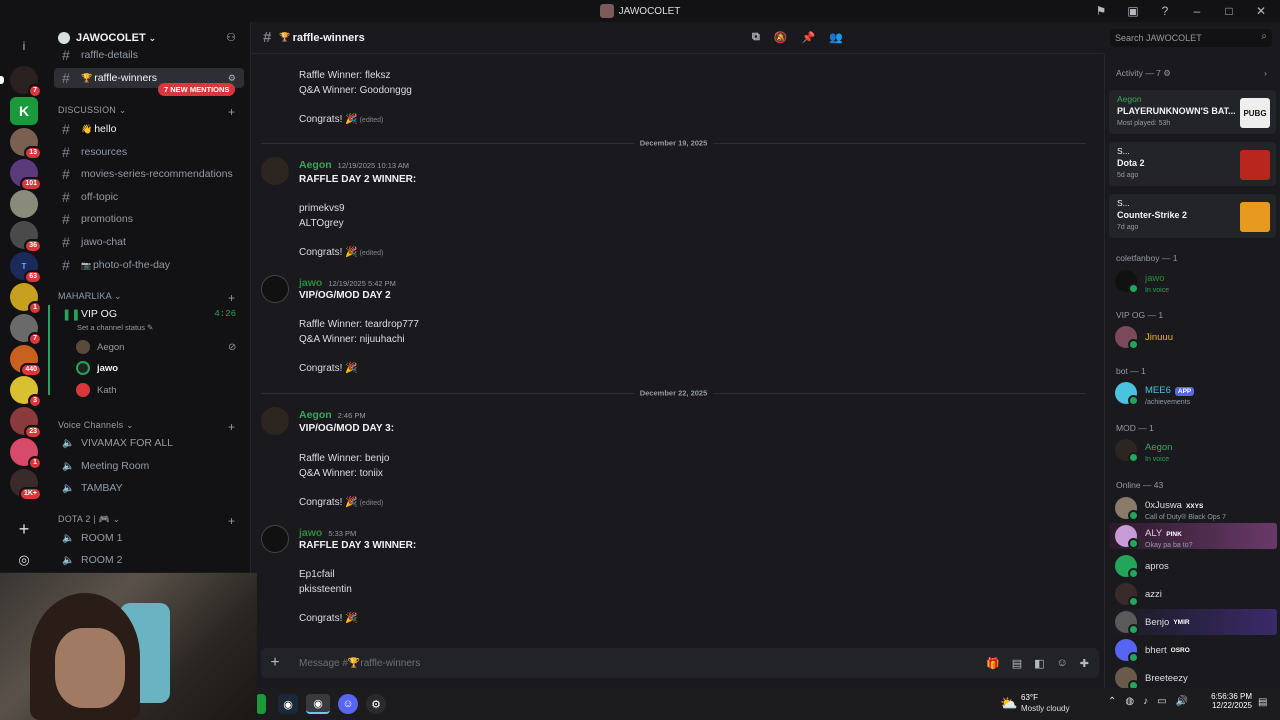 The image size is (1280, 720). Describe the element at coordinates (781, 37) in the screenshot. I see `notification-bell-icon: 🔕` at that location.